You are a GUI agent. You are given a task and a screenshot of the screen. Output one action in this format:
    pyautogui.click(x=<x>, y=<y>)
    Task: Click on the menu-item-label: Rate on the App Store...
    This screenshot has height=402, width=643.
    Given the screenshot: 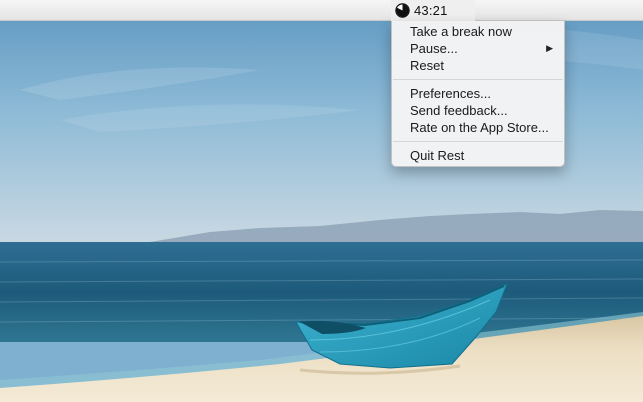 What is the action you would take?
    pyautogui.click(x=479, y=127)
    